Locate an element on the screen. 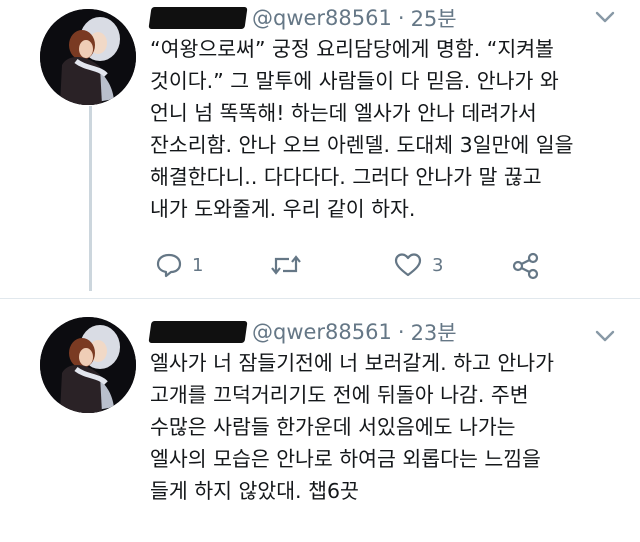 The height and width of the screenshot is (542, 640). retweet-icon is located at coordinates (286, 265).